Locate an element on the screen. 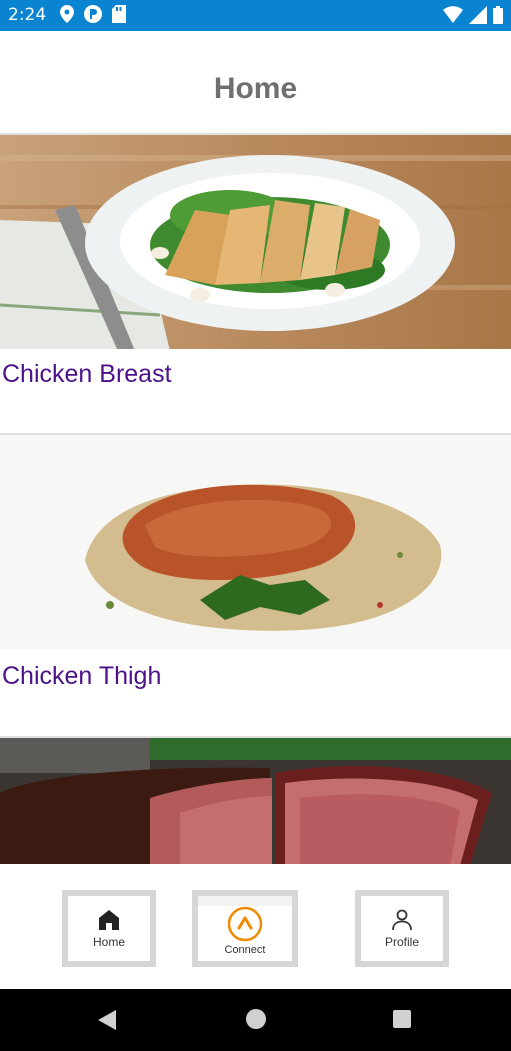 Image resolution: width=511 pixels, height=1051 pixels. page-title: Home is located at coordinates (255, 88).